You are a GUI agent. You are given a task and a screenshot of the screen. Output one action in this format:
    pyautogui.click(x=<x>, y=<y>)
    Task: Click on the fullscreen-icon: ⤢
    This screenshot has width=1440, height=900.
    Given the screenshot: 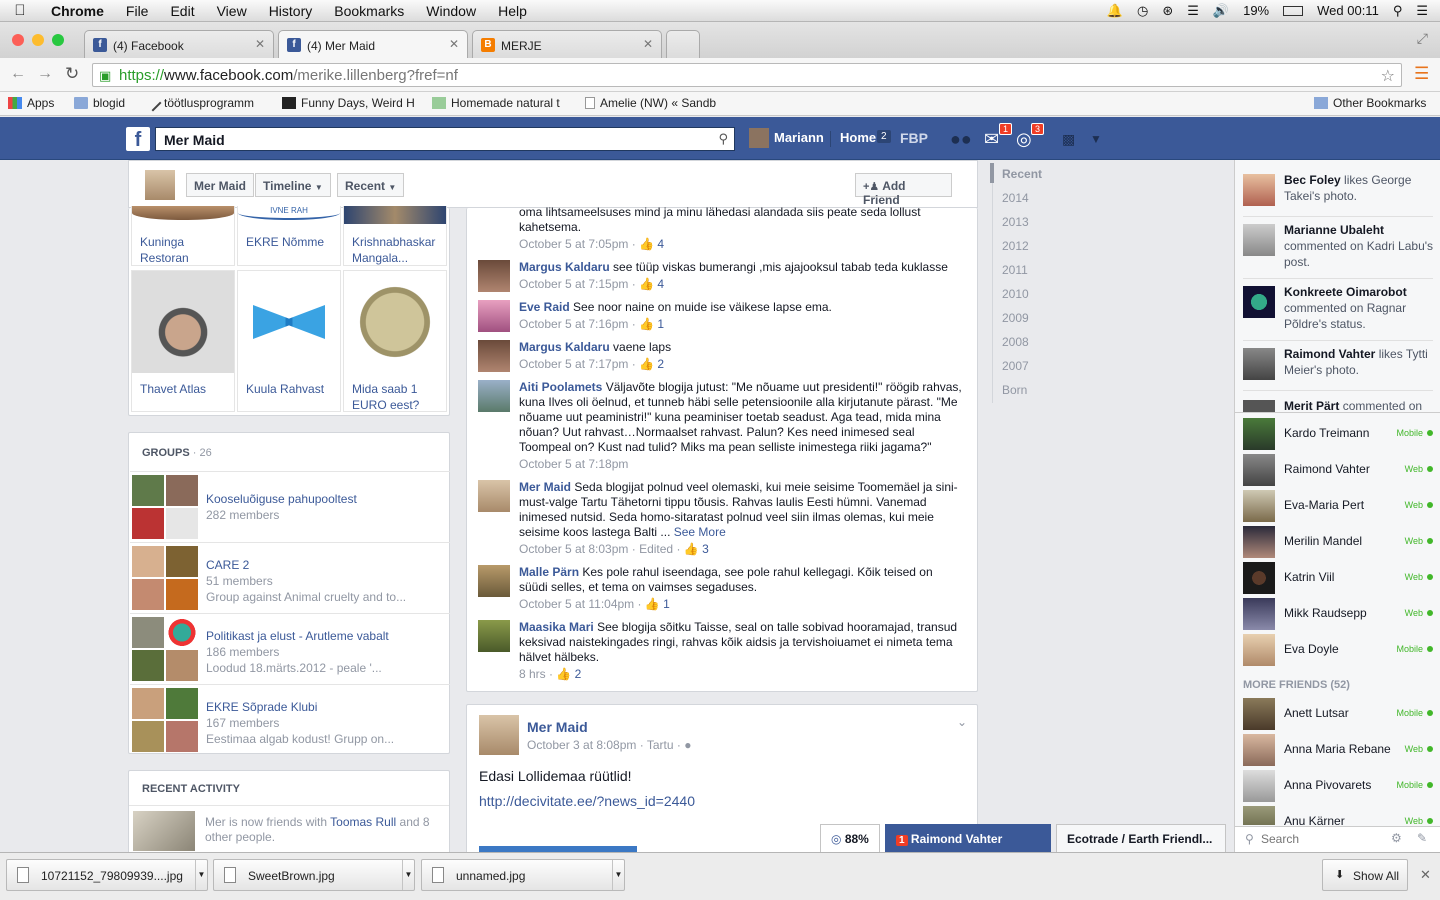 What is the action you would take?
    pyautogui.click(x=1422, y=38)
    